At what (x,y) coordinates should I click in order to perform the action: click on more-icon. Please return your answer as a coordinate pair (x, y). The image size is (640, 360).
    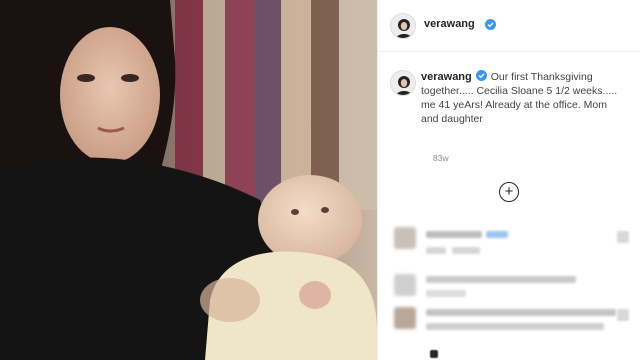
    Looking at the image, I should click on (434, 354).